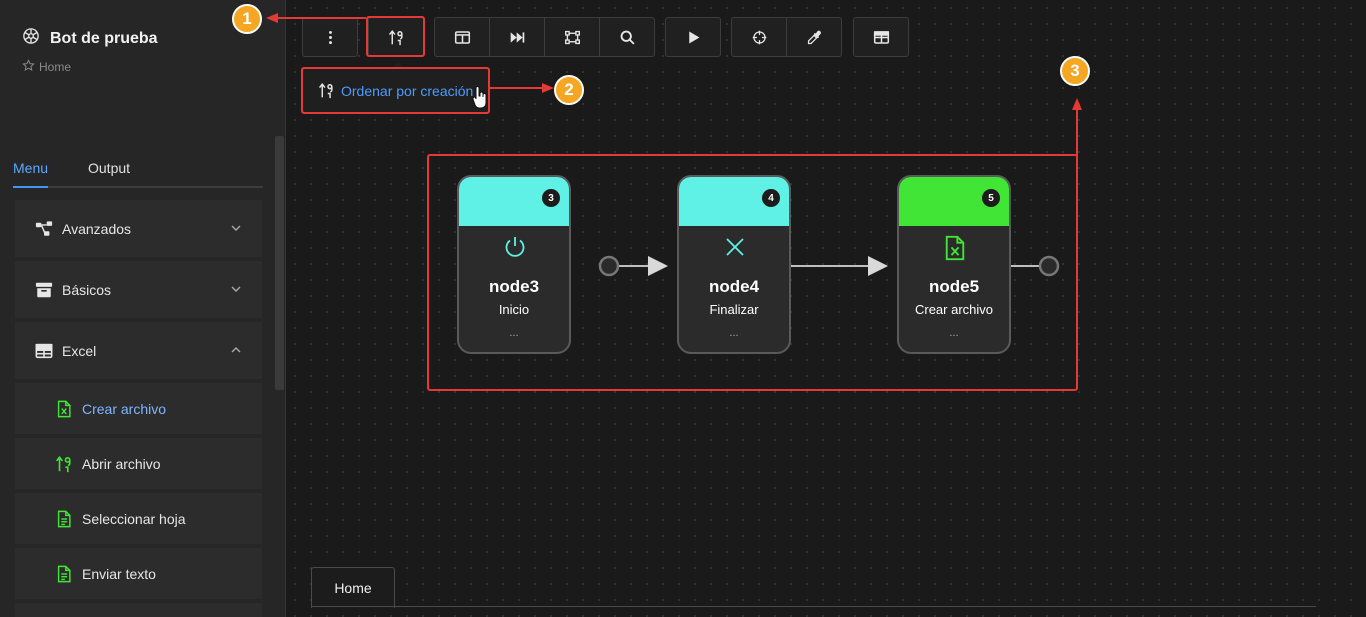 This screenshot has height=617, width=1366. What do you see at coordinates (104, 38) in the screenshot?
I see `app-title-text: Bot de prueba` at bounding box center [104, 38].